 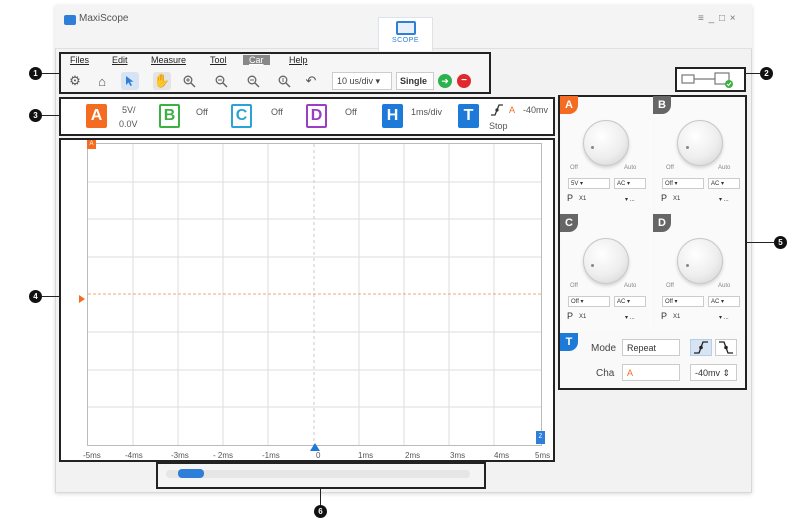 I want to click on x-tick: -4ms, so click(x=134, y=455).